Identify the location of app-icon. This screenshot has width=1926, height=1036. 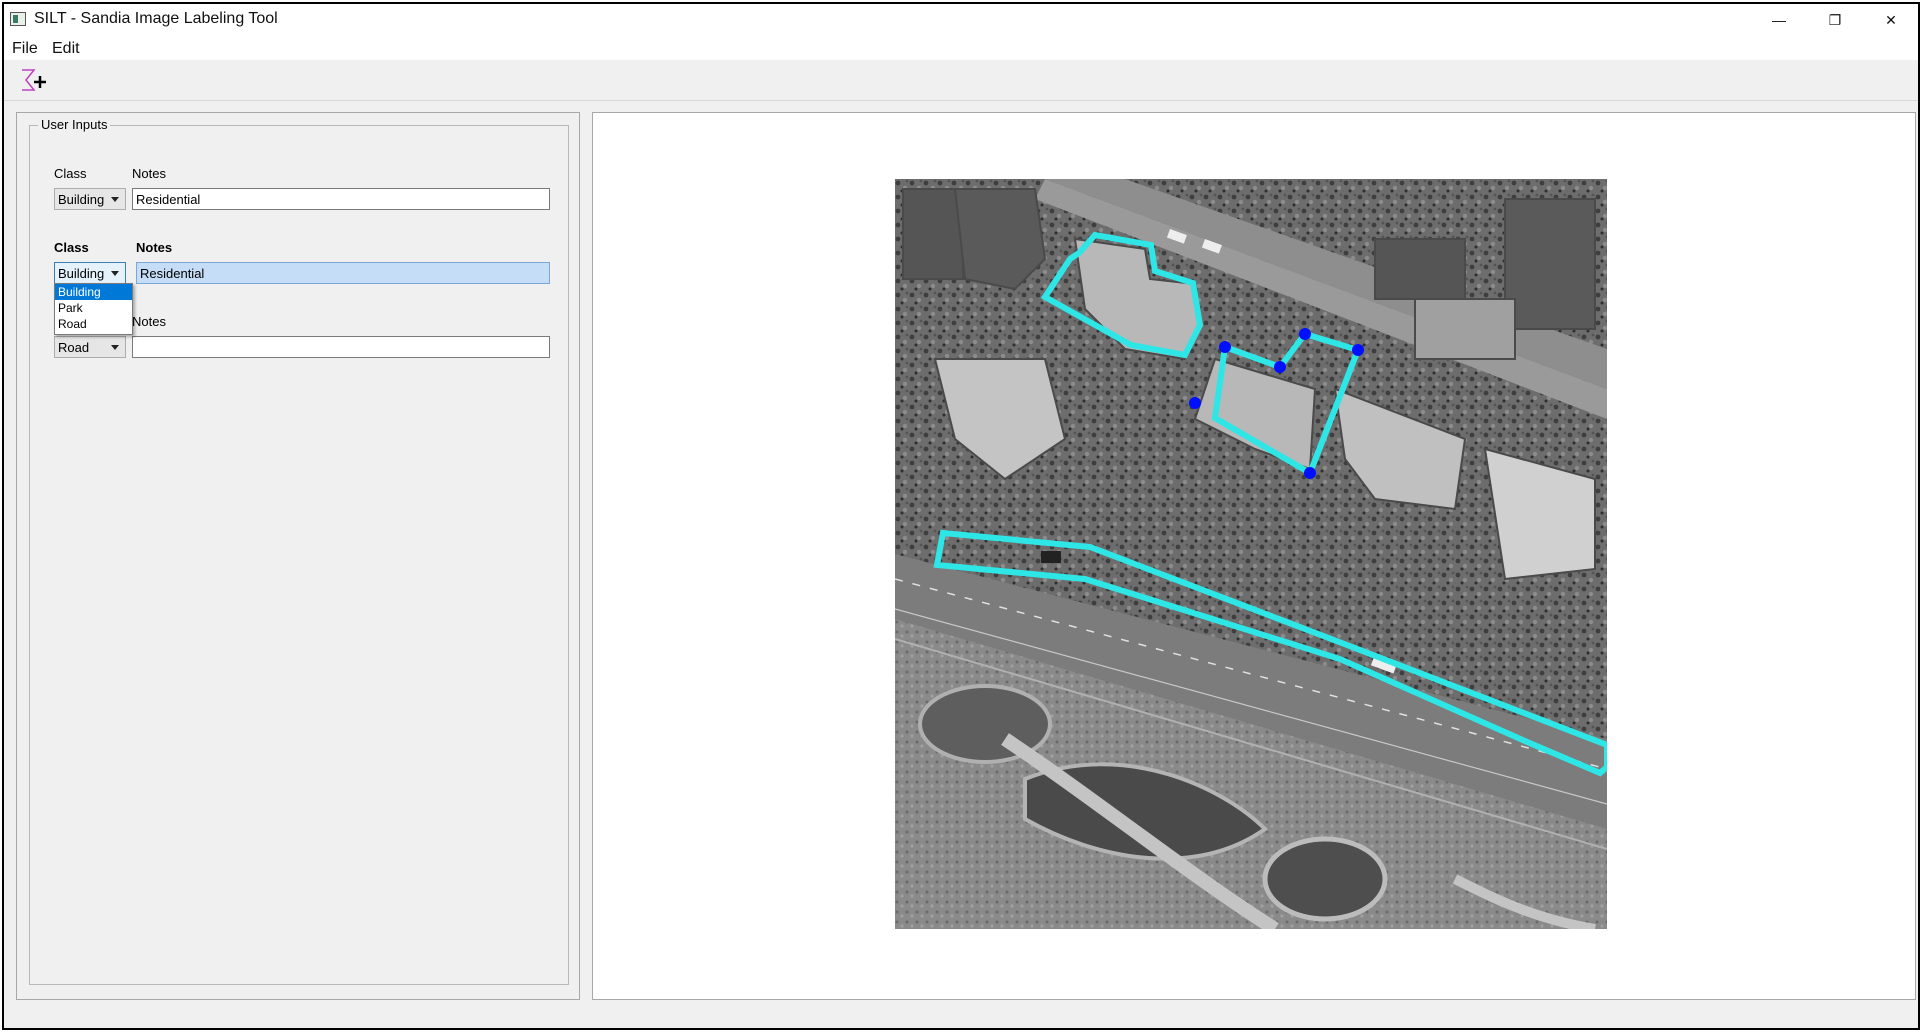
(18, 19).